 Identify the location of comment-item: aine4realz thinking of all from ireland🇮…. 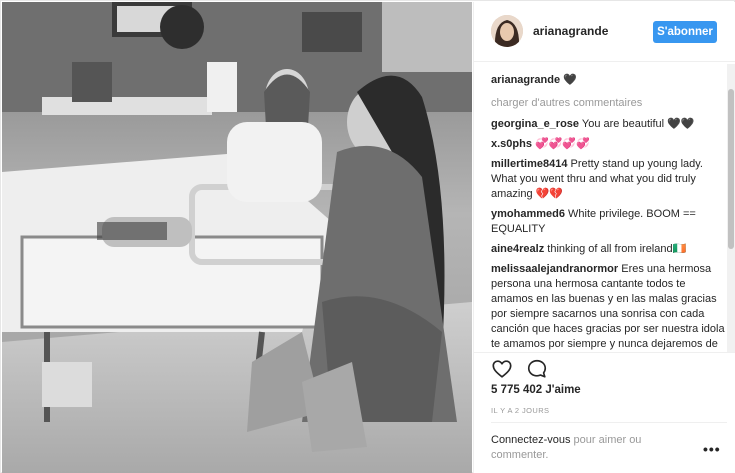
(609, 249).